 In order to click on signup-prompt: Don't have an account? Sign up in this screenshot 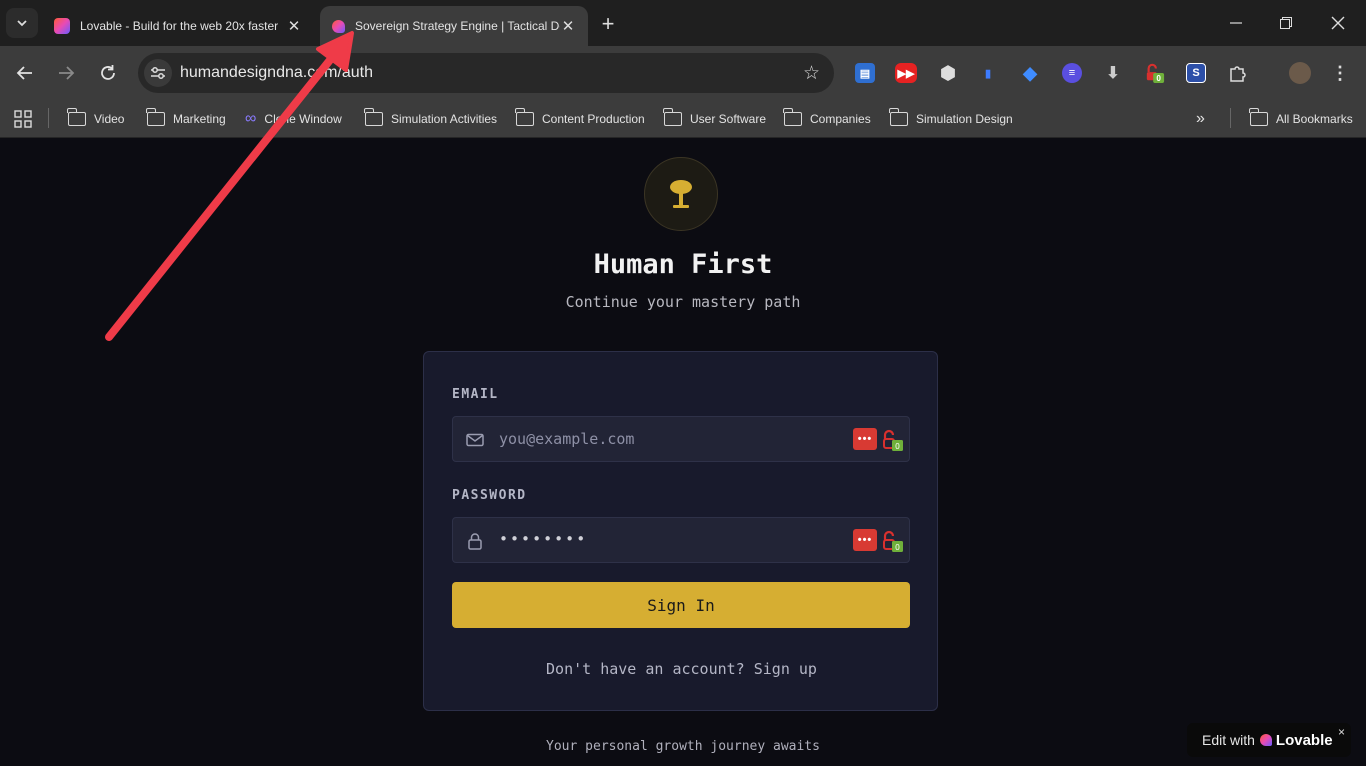, I will do `click(681, 669)`.